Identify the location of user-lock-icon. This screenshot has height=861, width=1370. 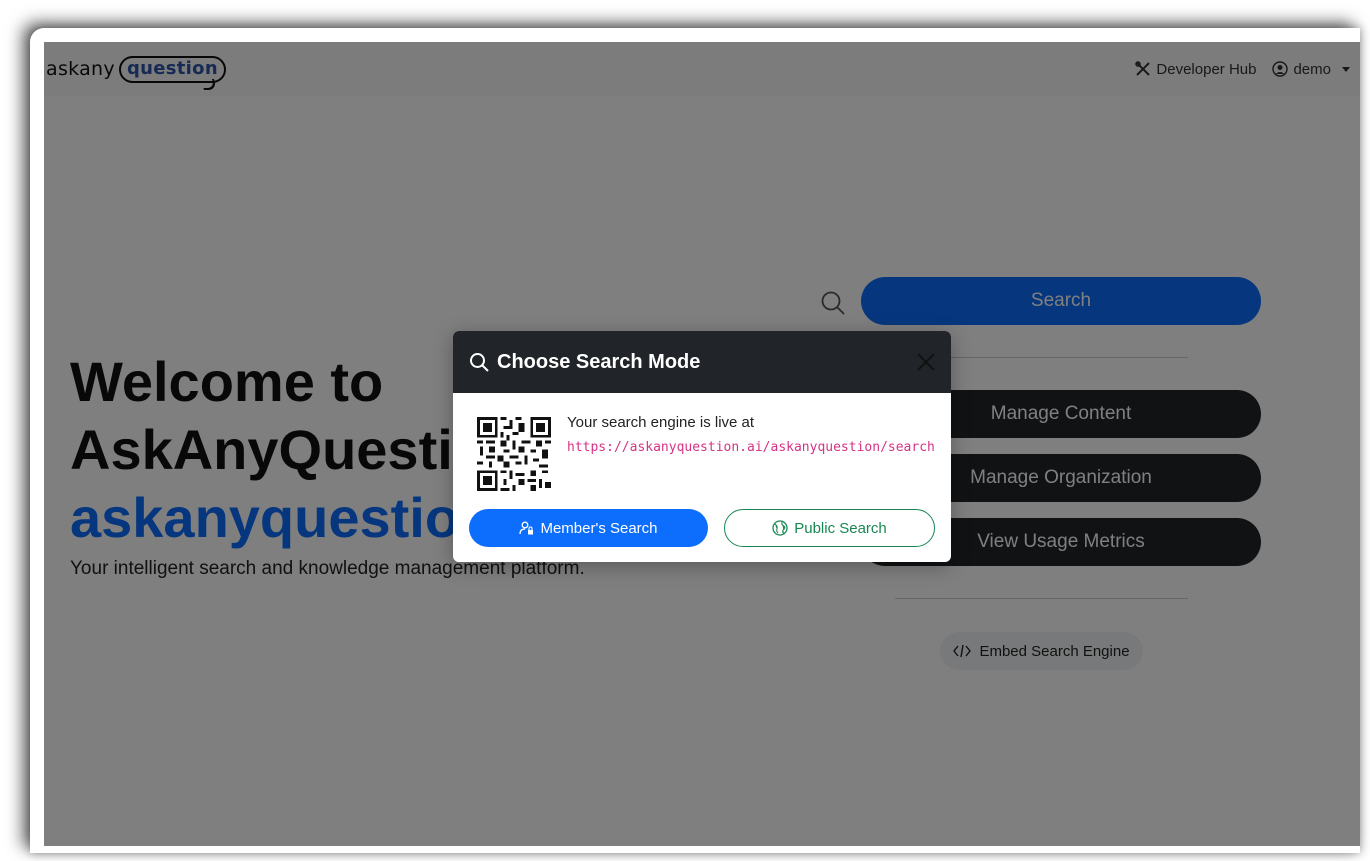
(526, 527).